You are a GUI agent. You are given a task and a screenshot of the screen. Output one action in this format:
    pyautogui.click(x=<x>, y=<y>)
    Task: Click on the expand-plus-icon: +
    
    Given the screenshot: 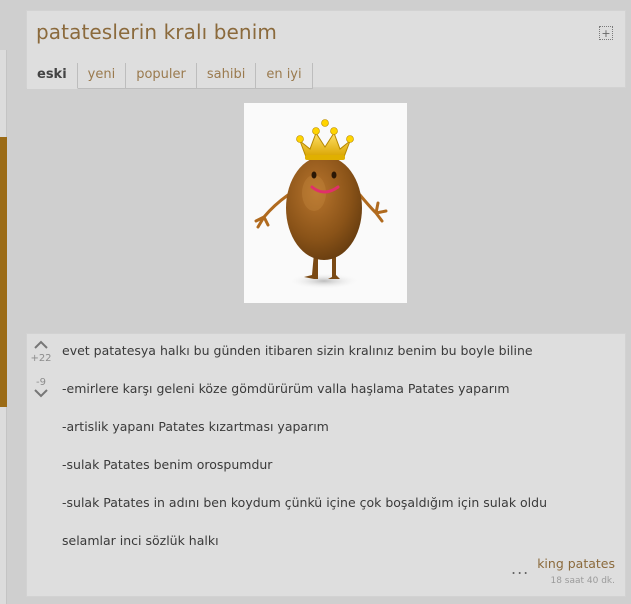 What is the action you would take?
    pyautogui.click(x=606, y=33)
    